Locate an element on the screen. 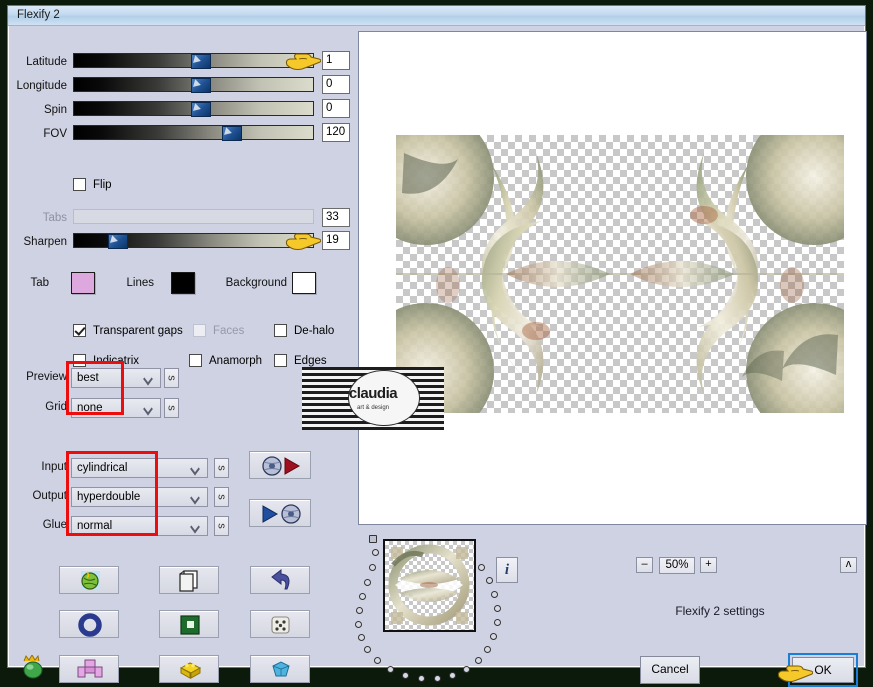  glue-s-button: s is located at coordinates (221, 526).